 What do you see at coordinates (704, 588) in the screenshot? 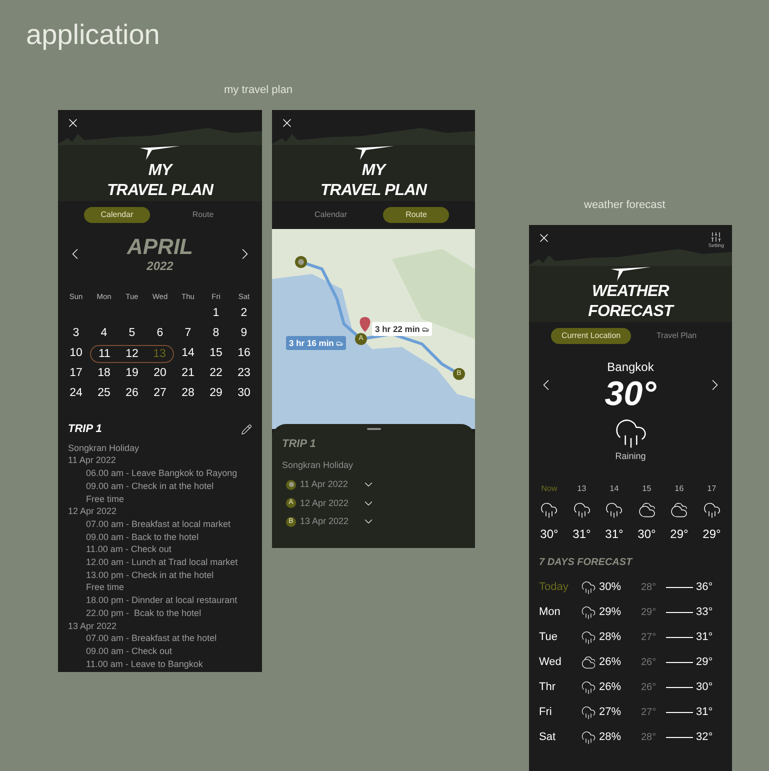
I see `high-temperature: 36°` at bounding box center [704, 588].